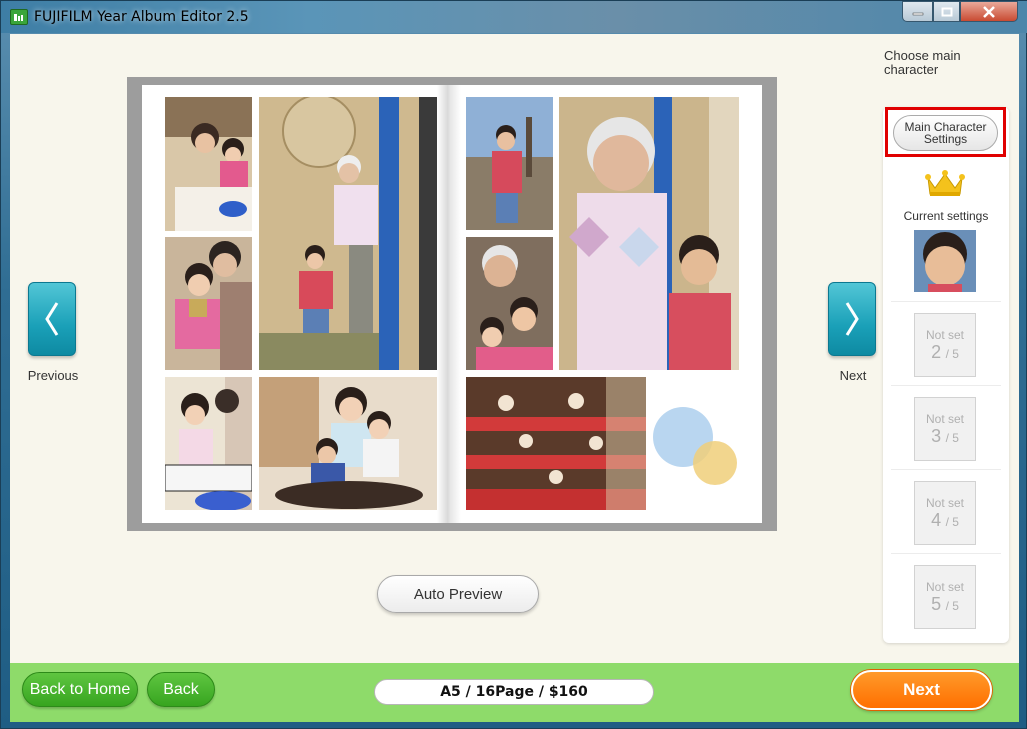  I want to click on maximize-button, so click(946, 11).